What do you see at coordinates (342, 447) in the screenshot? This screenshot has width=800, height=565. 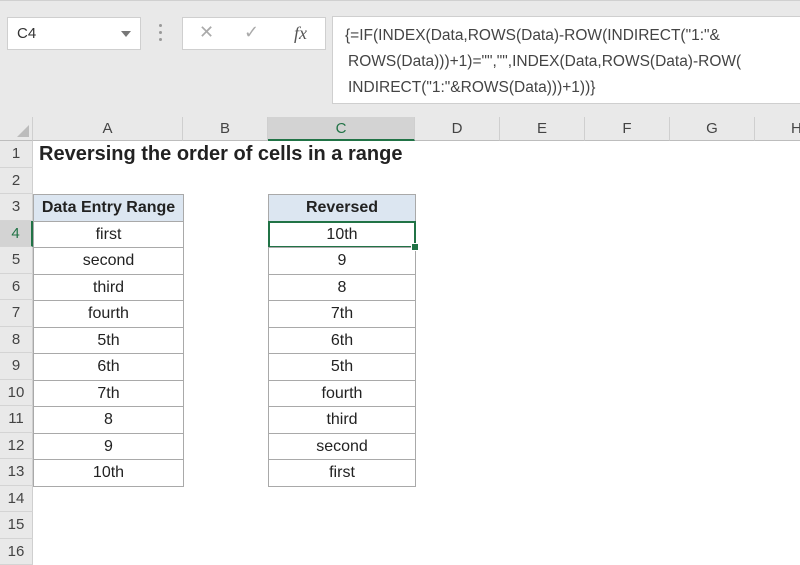 I see `reversed-cell: second` at bounding box center [342, 447].